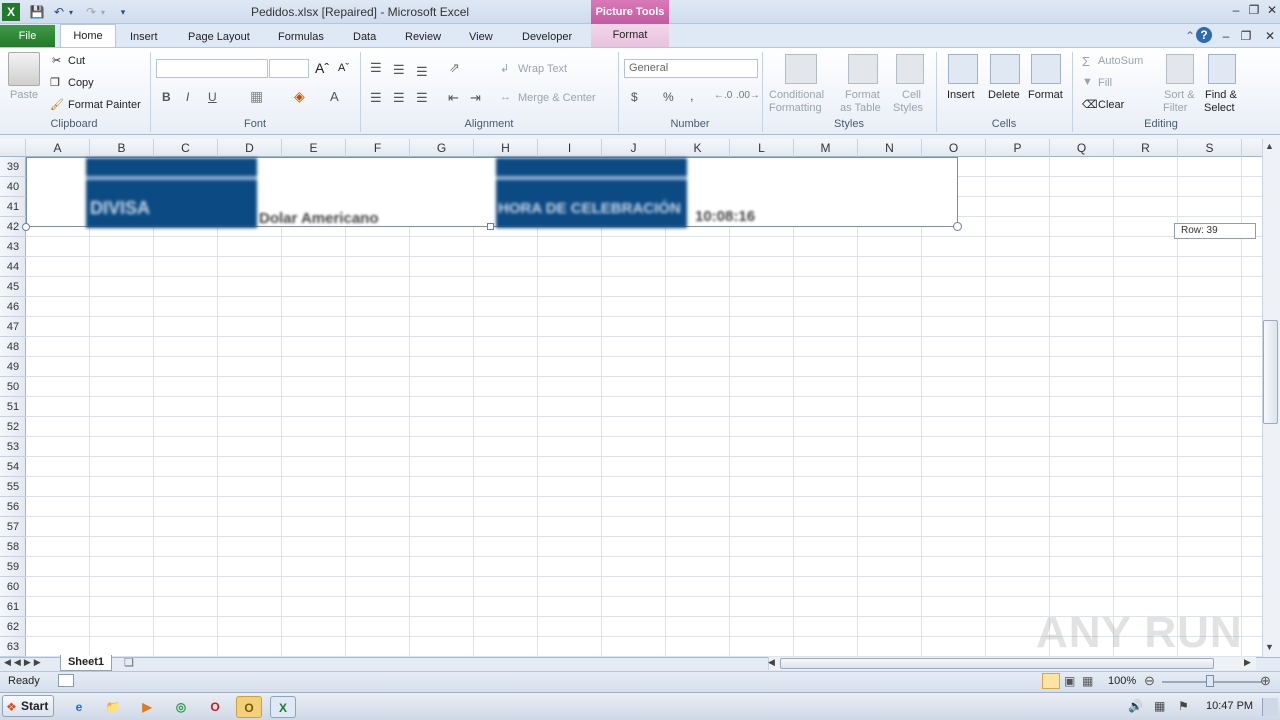  Describe the element at coordinates (1082, 148) in the screenshot. I see `column-header-q: Q` at that location.